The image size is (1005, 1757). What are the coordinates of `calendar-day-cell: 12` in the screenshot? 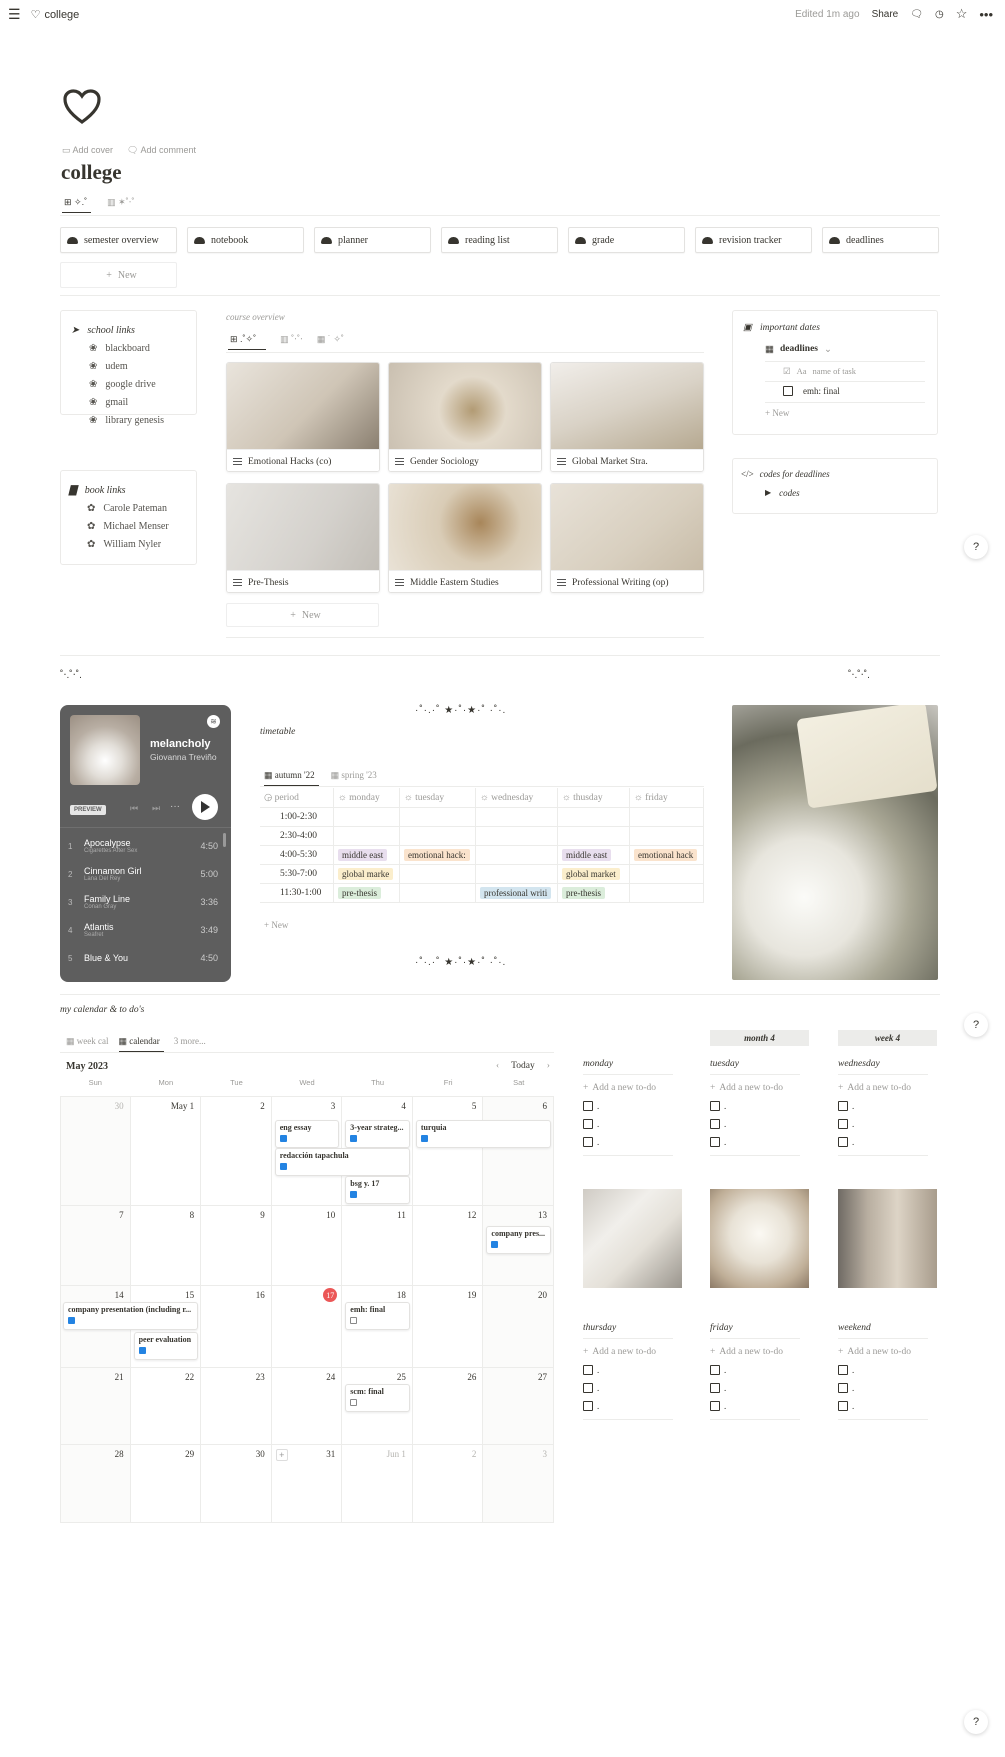 It's located at (448, 1246).